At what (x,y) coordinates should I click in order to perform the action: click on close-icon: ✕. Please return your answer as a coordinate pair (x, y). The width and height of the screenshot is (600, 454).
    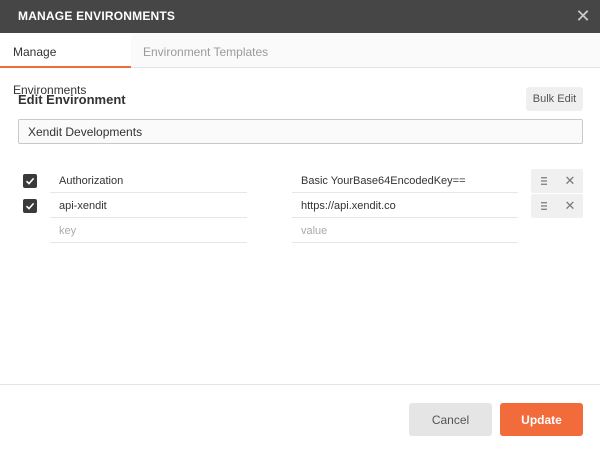
    Looking at the image, I should click on (583, 16).